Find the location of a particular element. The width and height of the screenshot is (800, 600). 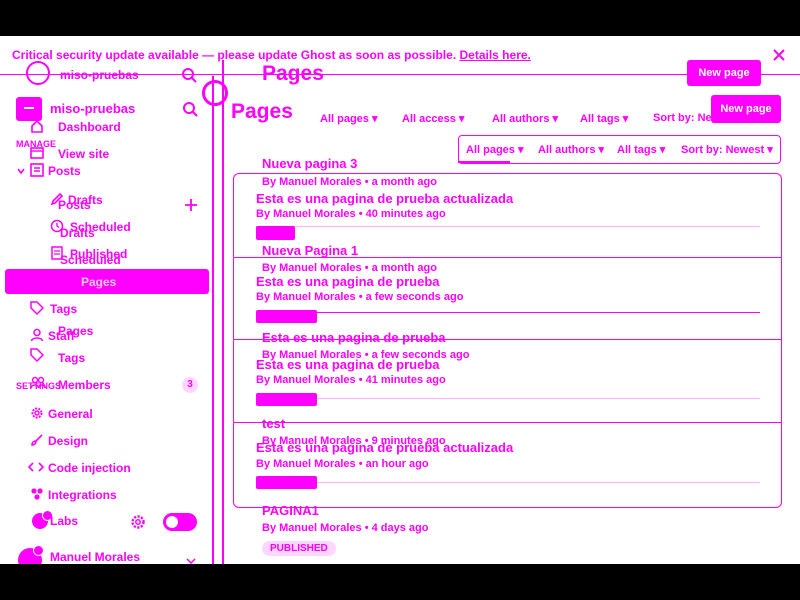

gear-icon is located at coordinates (37, 413).